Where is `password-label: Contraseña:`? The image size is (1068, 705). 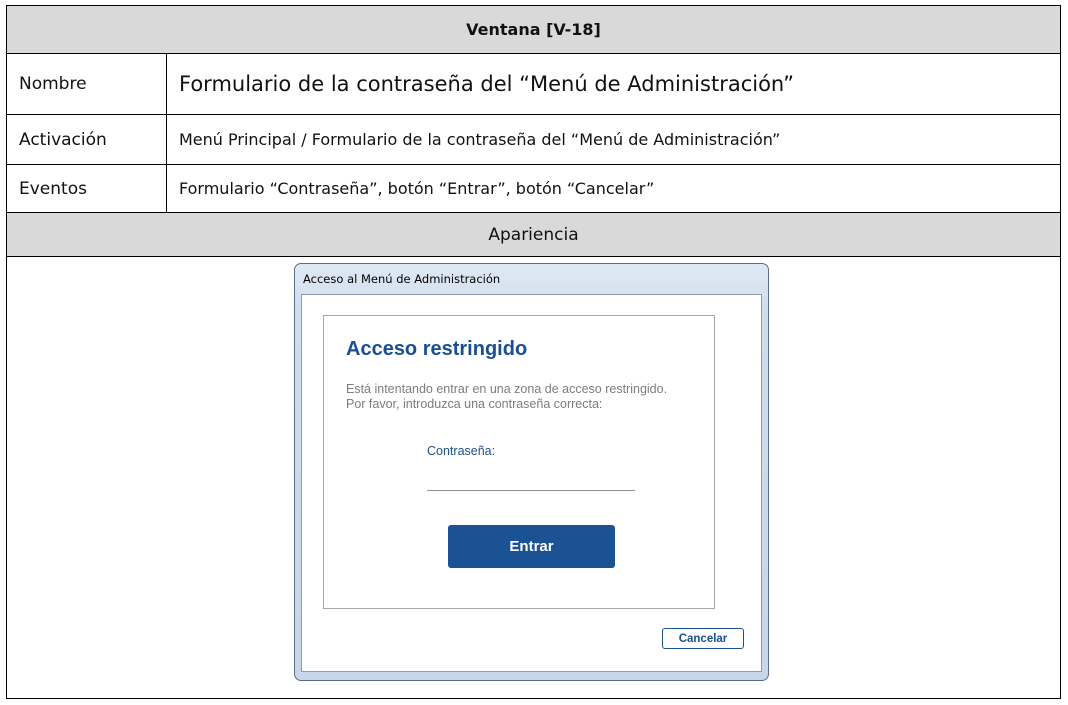
password-label: Contraseña: is located at coordinates (461, 451).